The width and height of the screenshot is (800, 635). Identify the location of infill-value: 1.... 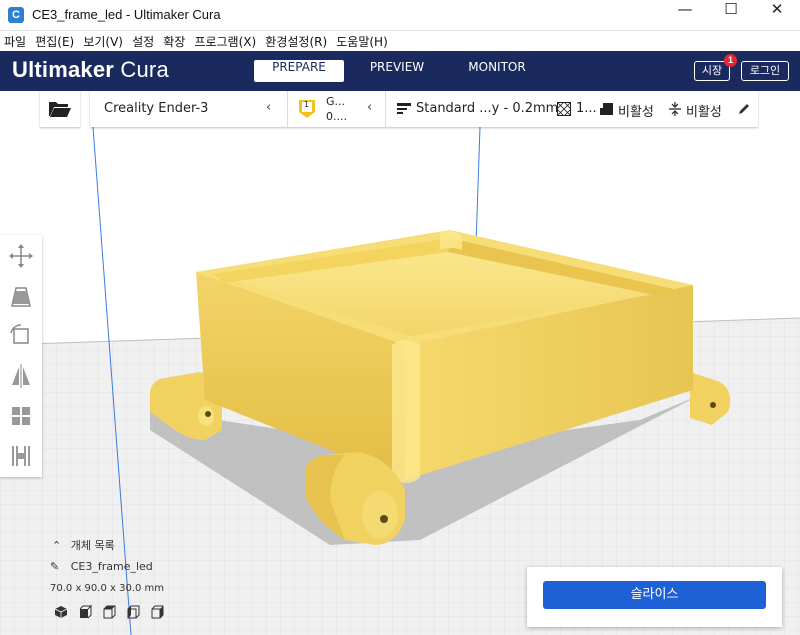
(586, 108).